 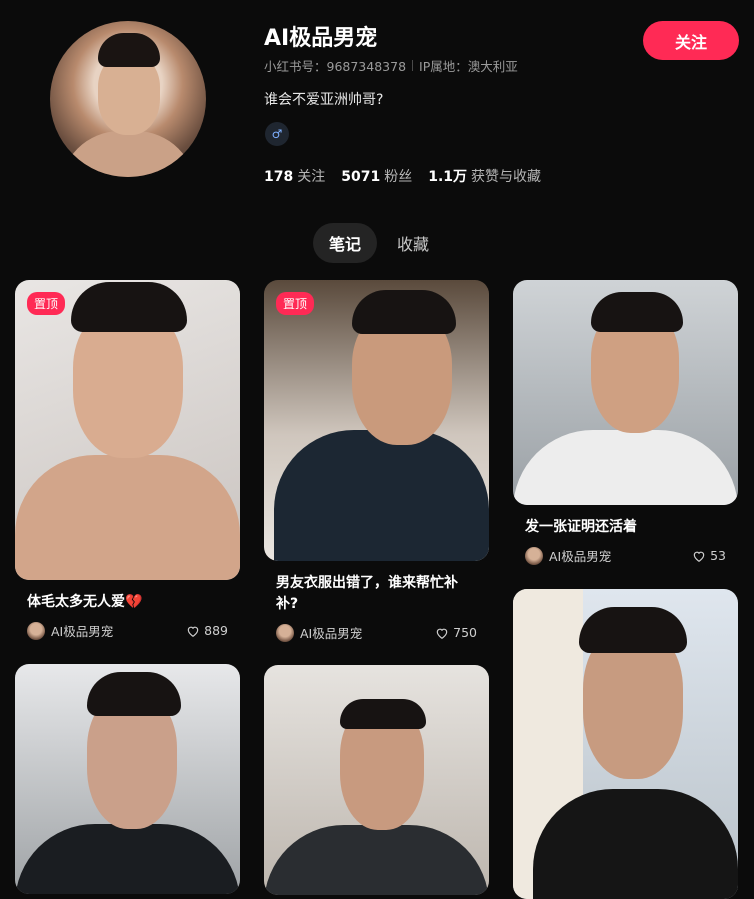 What do you see at coordinates (127, 859) in the screenshot?
I see `cover-jacket` at bounding box center [127, 859].